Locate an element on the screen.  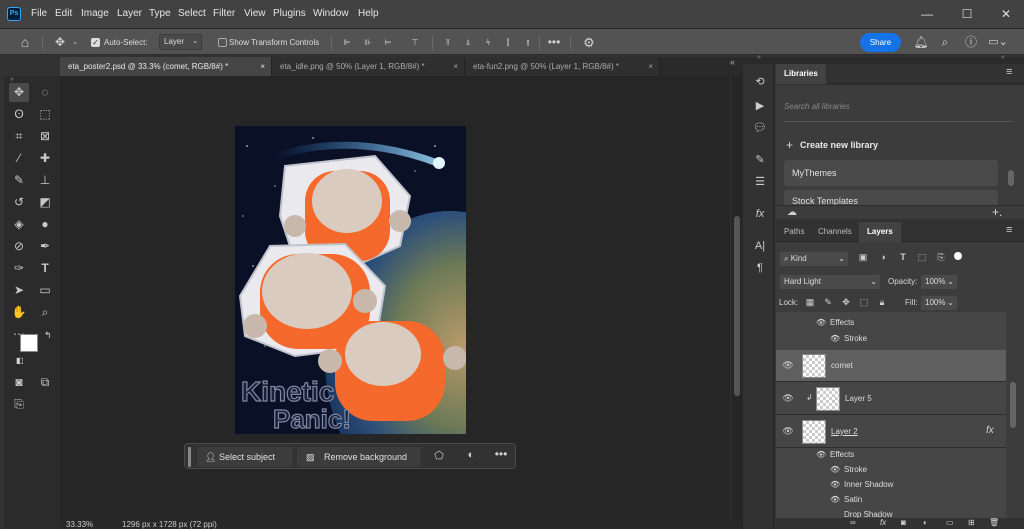
new-layer-icon: ⊞ is located at coordinates (971, 522).